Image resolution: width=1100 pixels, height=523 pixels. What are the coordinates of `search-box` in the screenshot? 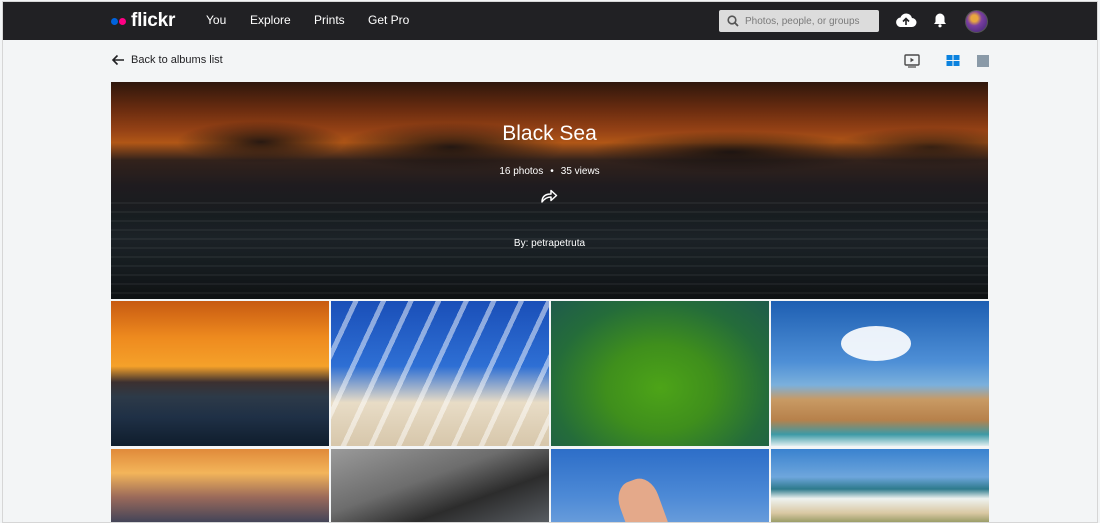 It's located at (799, 21).